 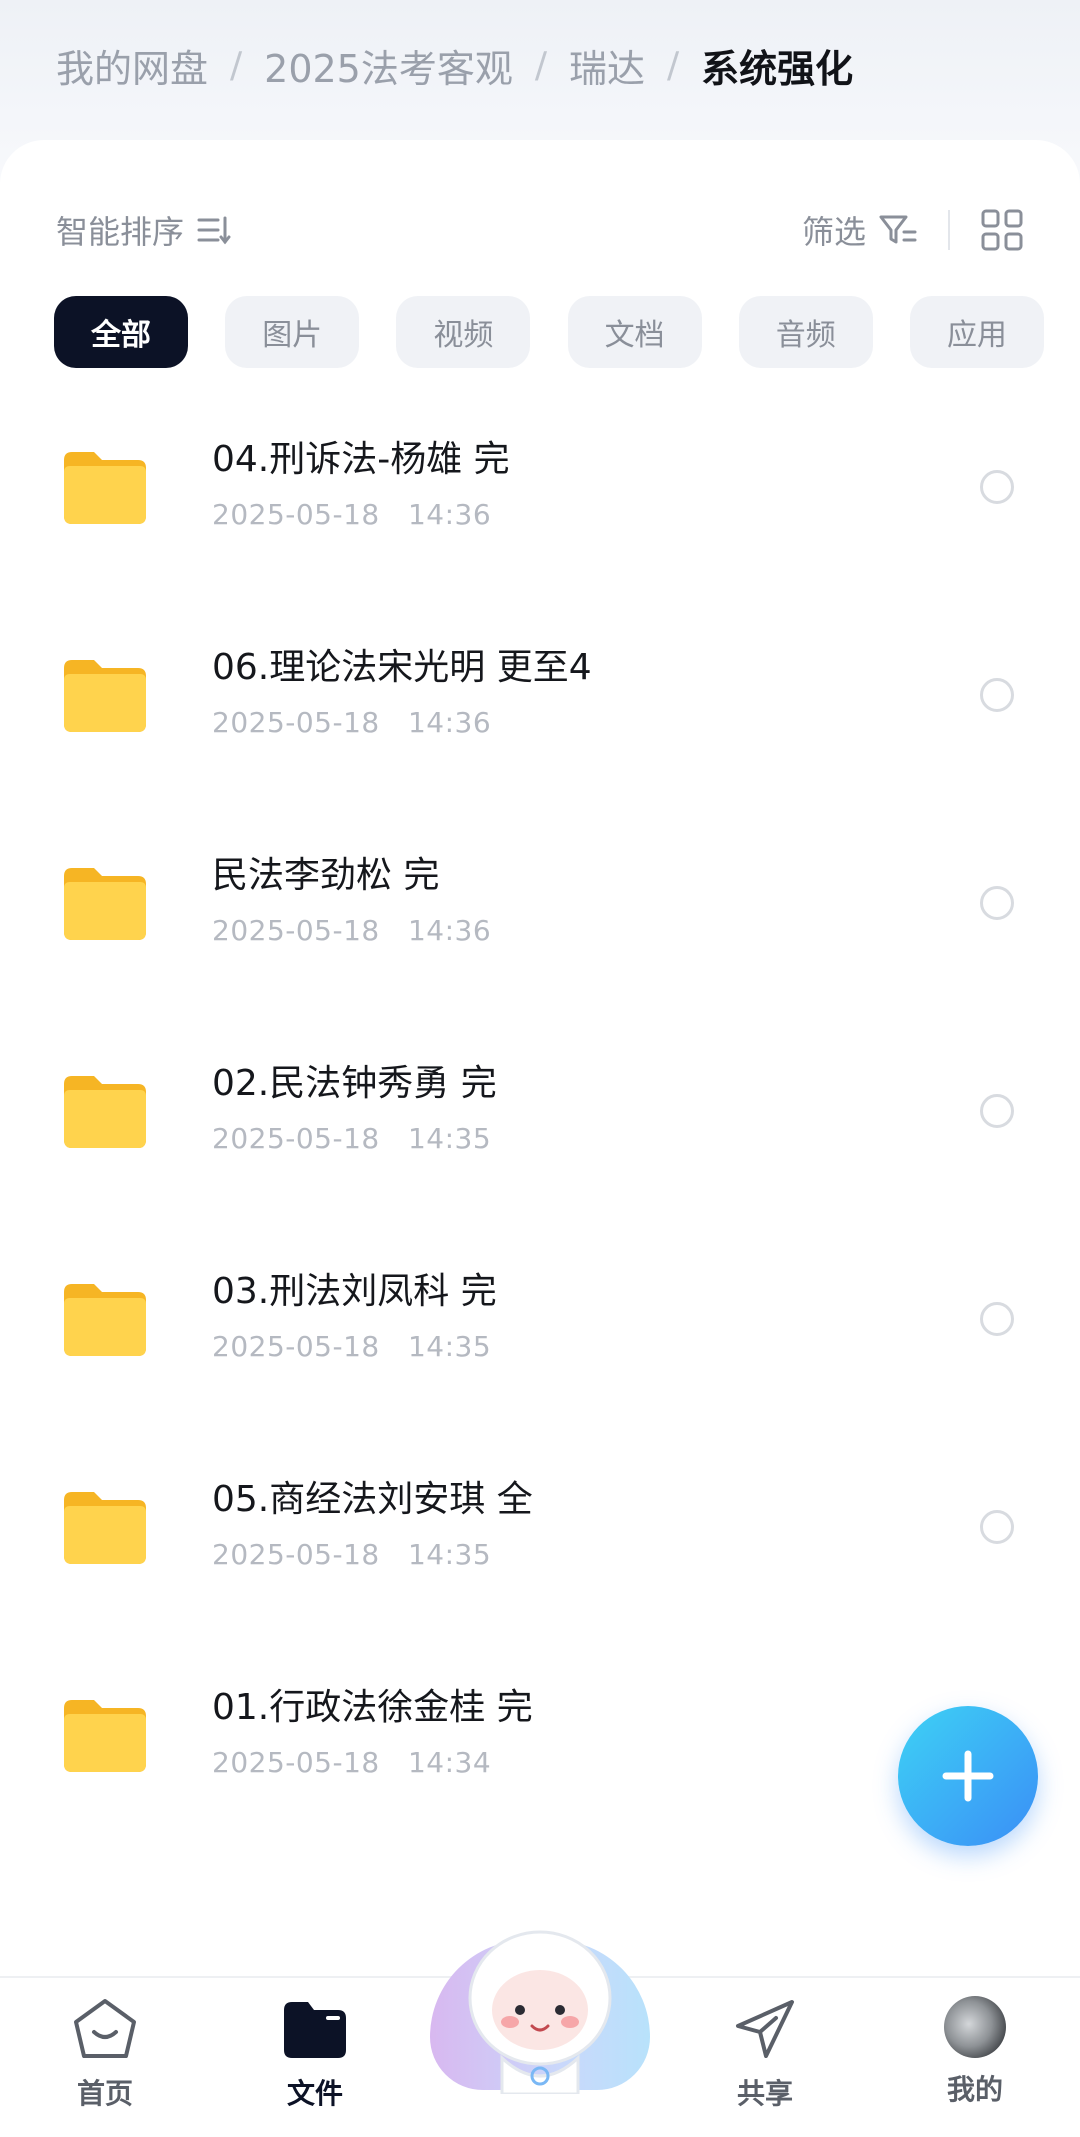 What do you see at coordinates (315, 2030) in the screenshot?
I see `files-icon` at bounding box center [315, 2030].